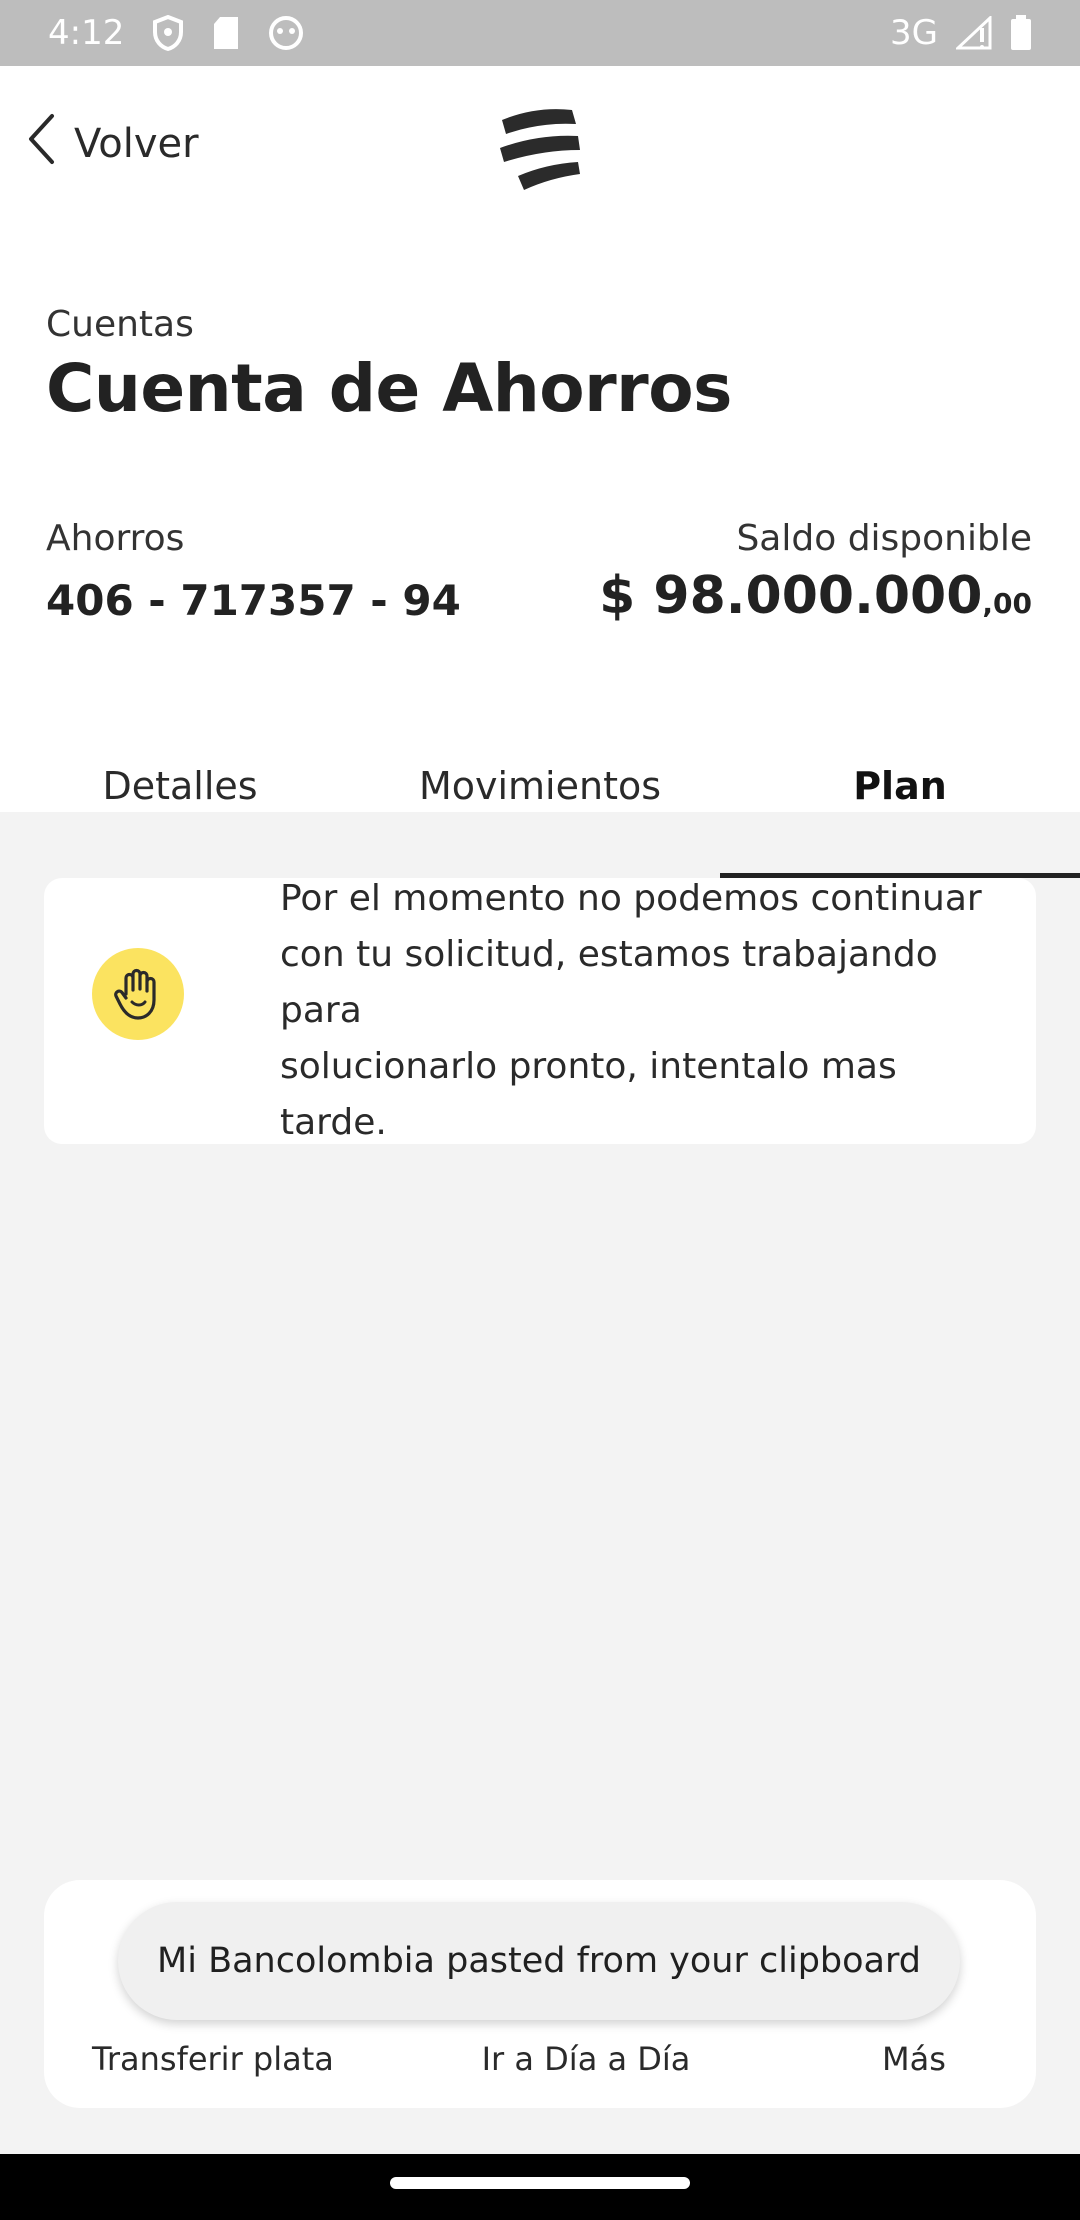  I want to click on balance-cents: ,00, so click(1007, 603).